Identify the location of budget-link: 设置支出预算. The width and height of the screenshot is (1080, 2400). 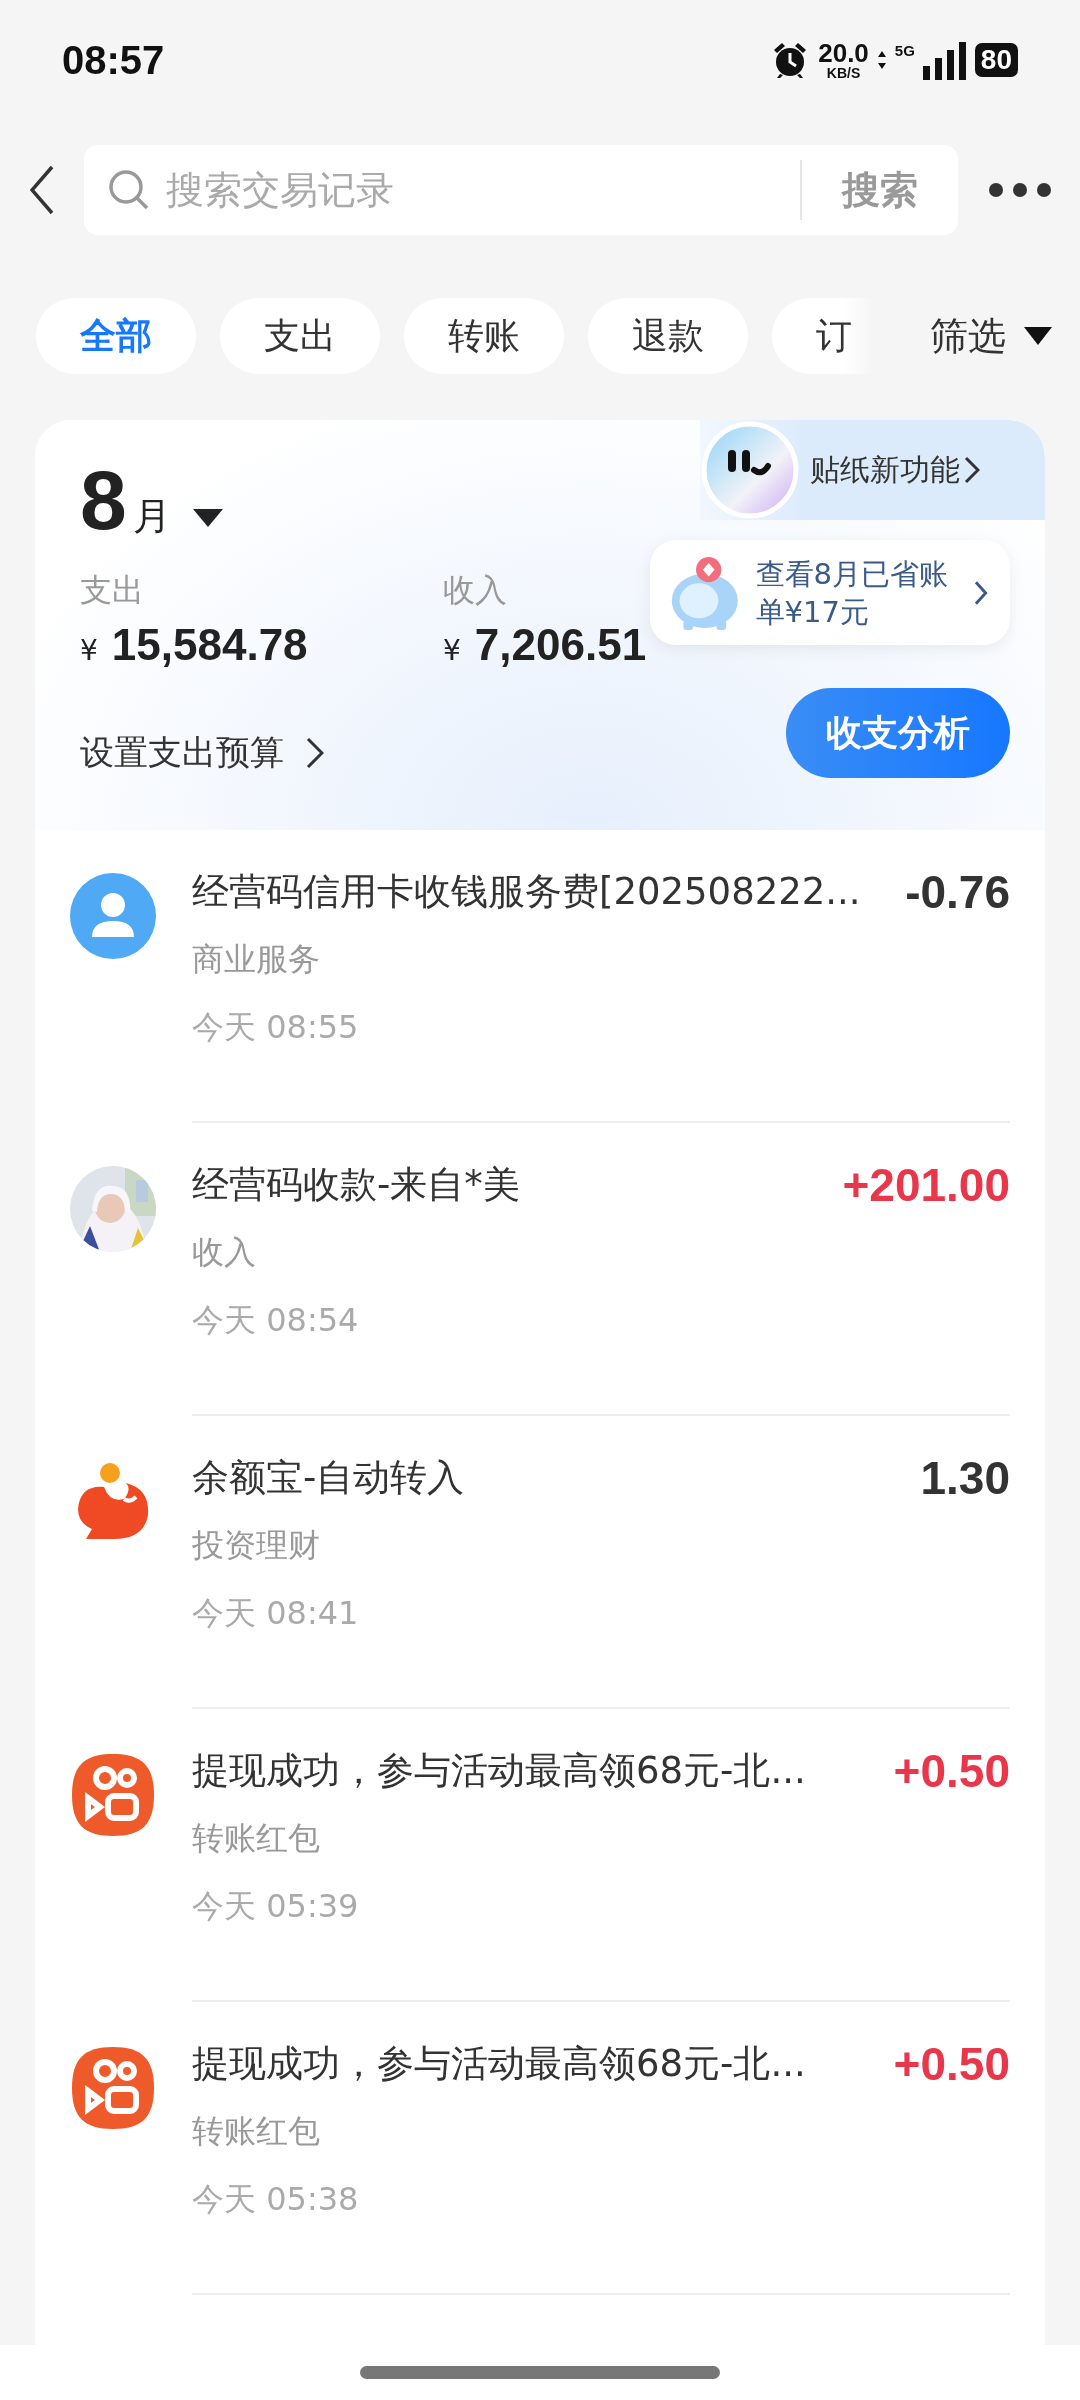
(182, 753).